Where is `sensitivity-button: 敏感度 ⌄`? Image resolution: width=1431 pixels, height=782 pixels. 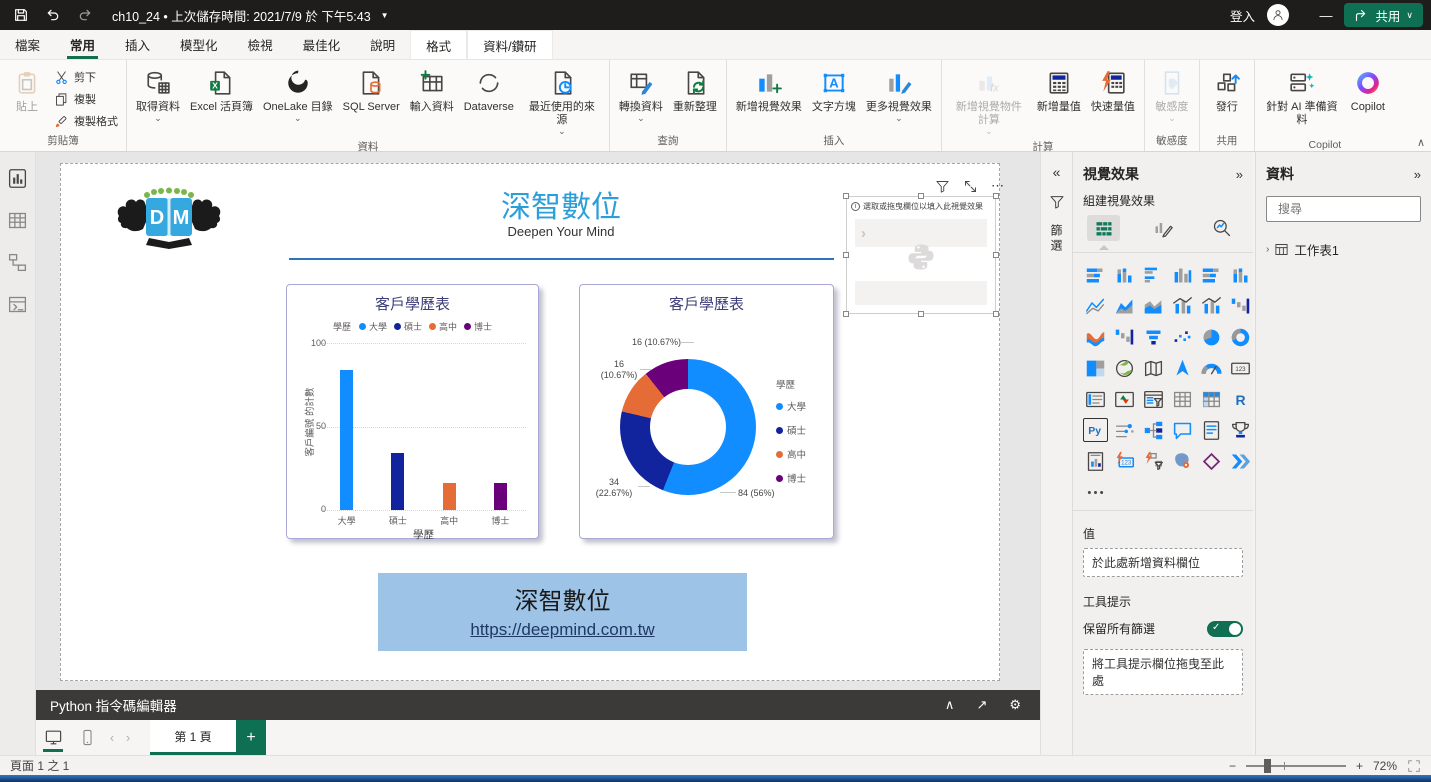 sensitivity-button: 敏感度 ⌄ is located at coordinates (1172, 94).